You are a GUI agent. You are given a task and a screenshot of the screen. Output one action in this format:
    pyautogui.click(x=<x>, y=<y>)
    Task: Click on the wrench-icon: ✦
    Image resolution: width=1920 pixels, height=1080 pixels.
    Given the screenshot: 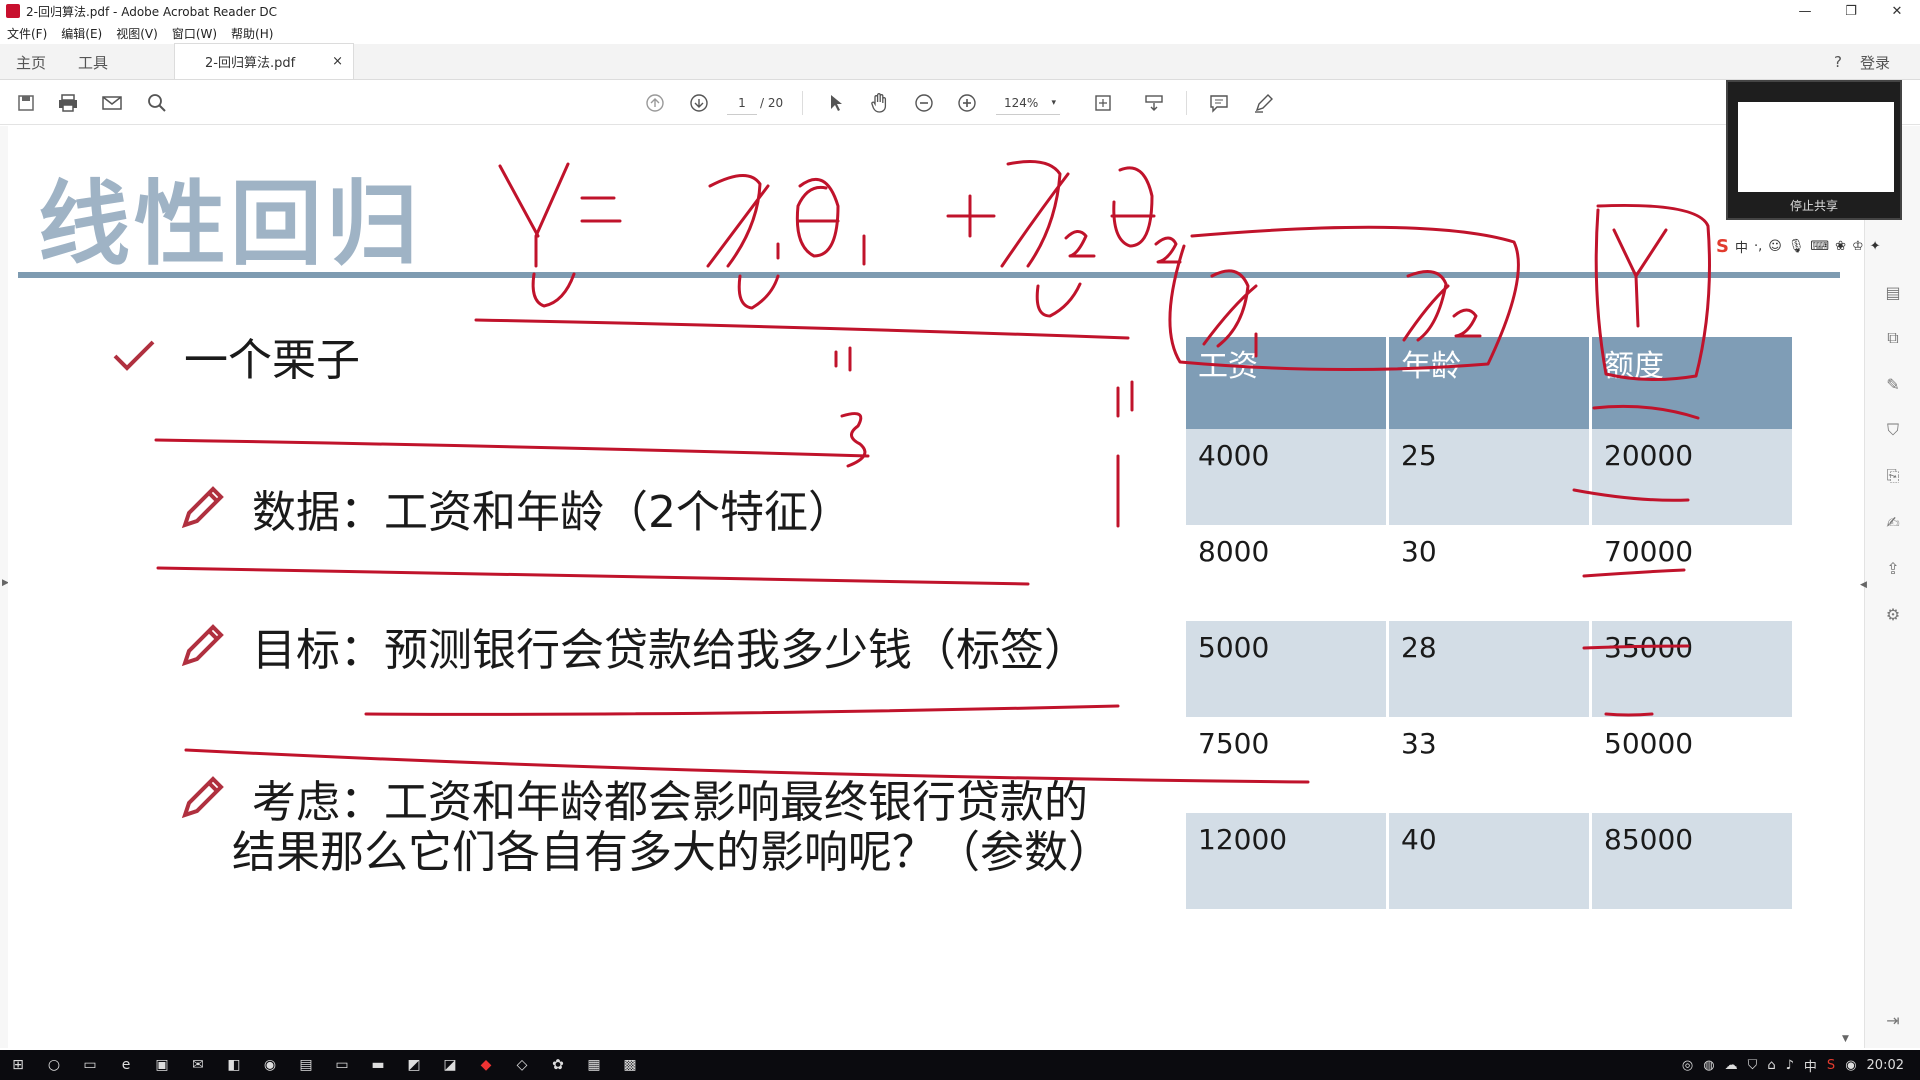 What is the action you would take?
    pyautogui.click(x=1875, y=246)
    